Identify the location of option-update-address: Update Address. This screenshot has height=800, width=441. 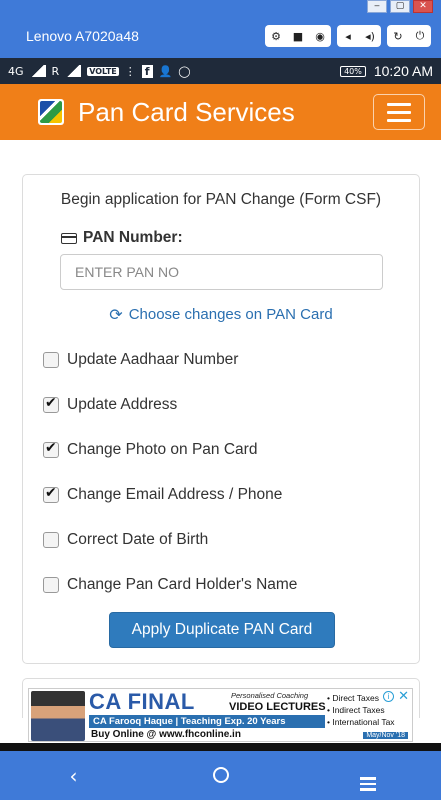
(110, 404).